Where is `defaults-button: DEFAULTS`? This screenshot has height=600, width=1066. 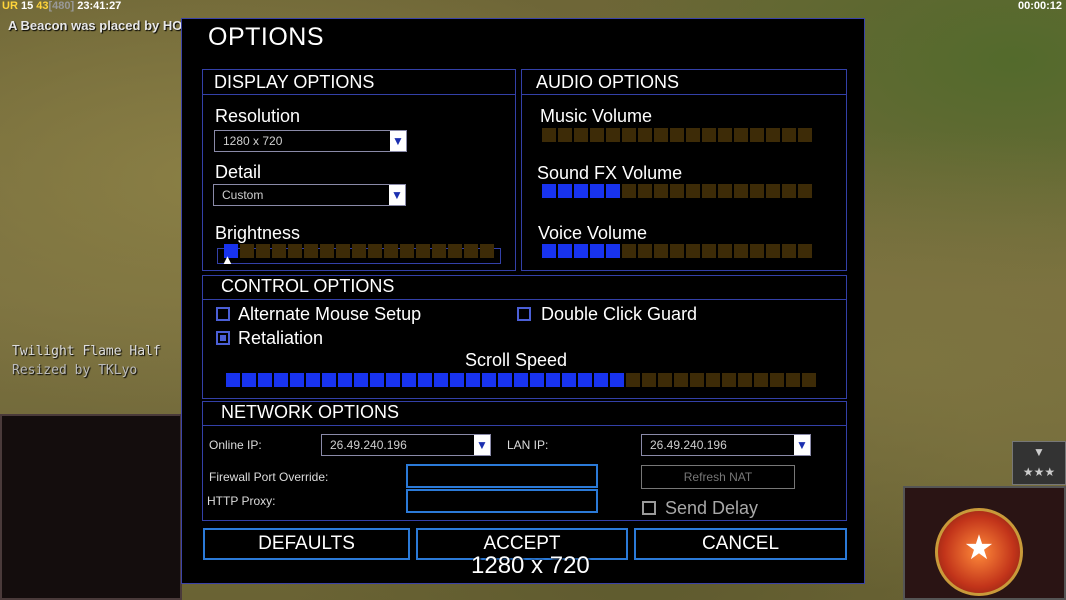
defaults-button: DEFAULTS is located at coordinates (306, 544).